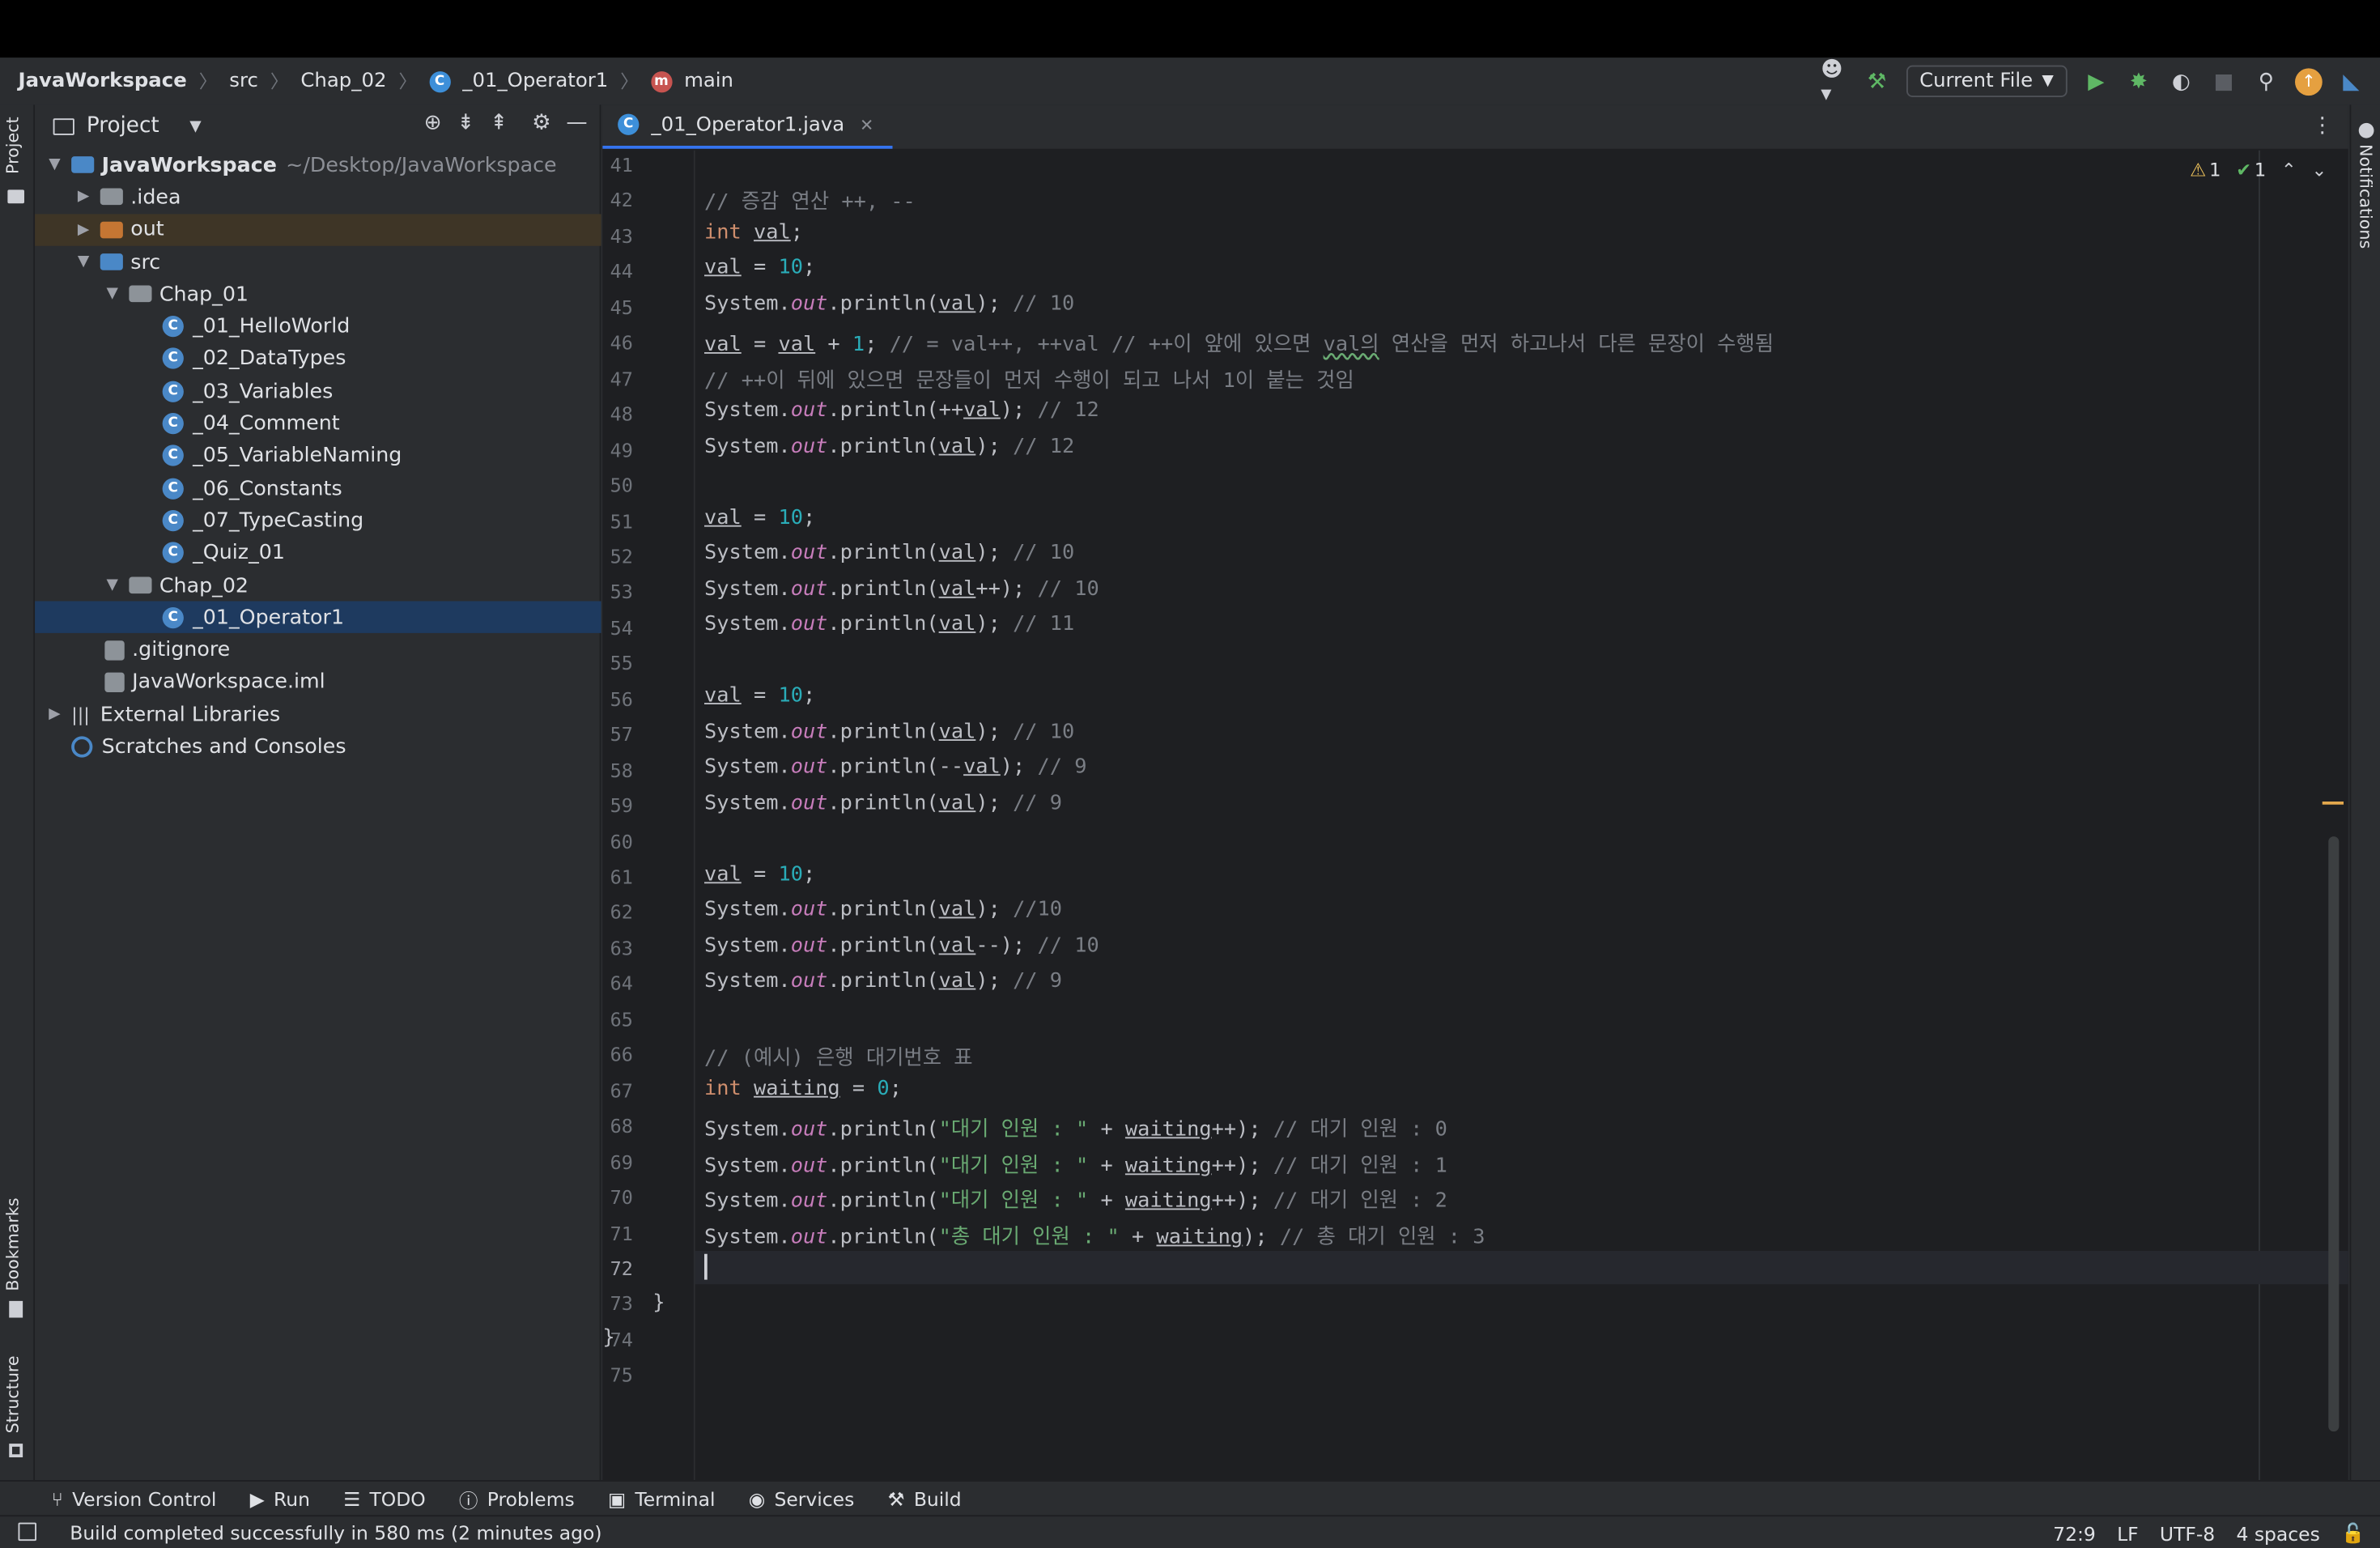 The width and height of the screenshot is (2380, 1548). I want to click on tree-item-src: ▼ src, so click(318, 262).